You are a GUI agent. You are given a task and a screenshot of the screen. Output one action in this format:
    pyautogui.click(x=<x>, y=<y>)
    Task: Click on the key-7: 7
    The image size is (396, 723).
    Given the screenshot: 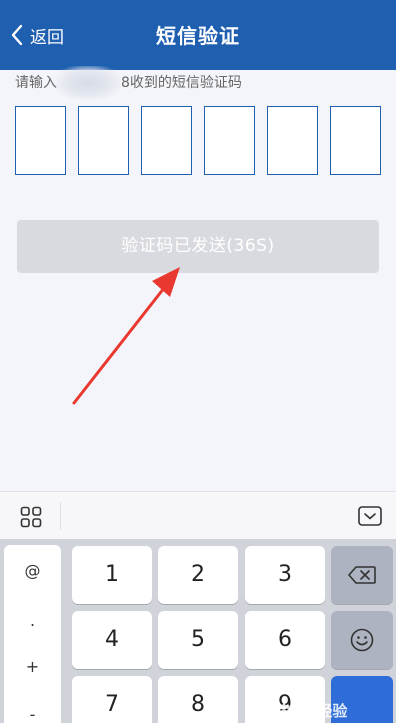 What is the action you would take?
    pyautogui.click(x=112, y=699)
    